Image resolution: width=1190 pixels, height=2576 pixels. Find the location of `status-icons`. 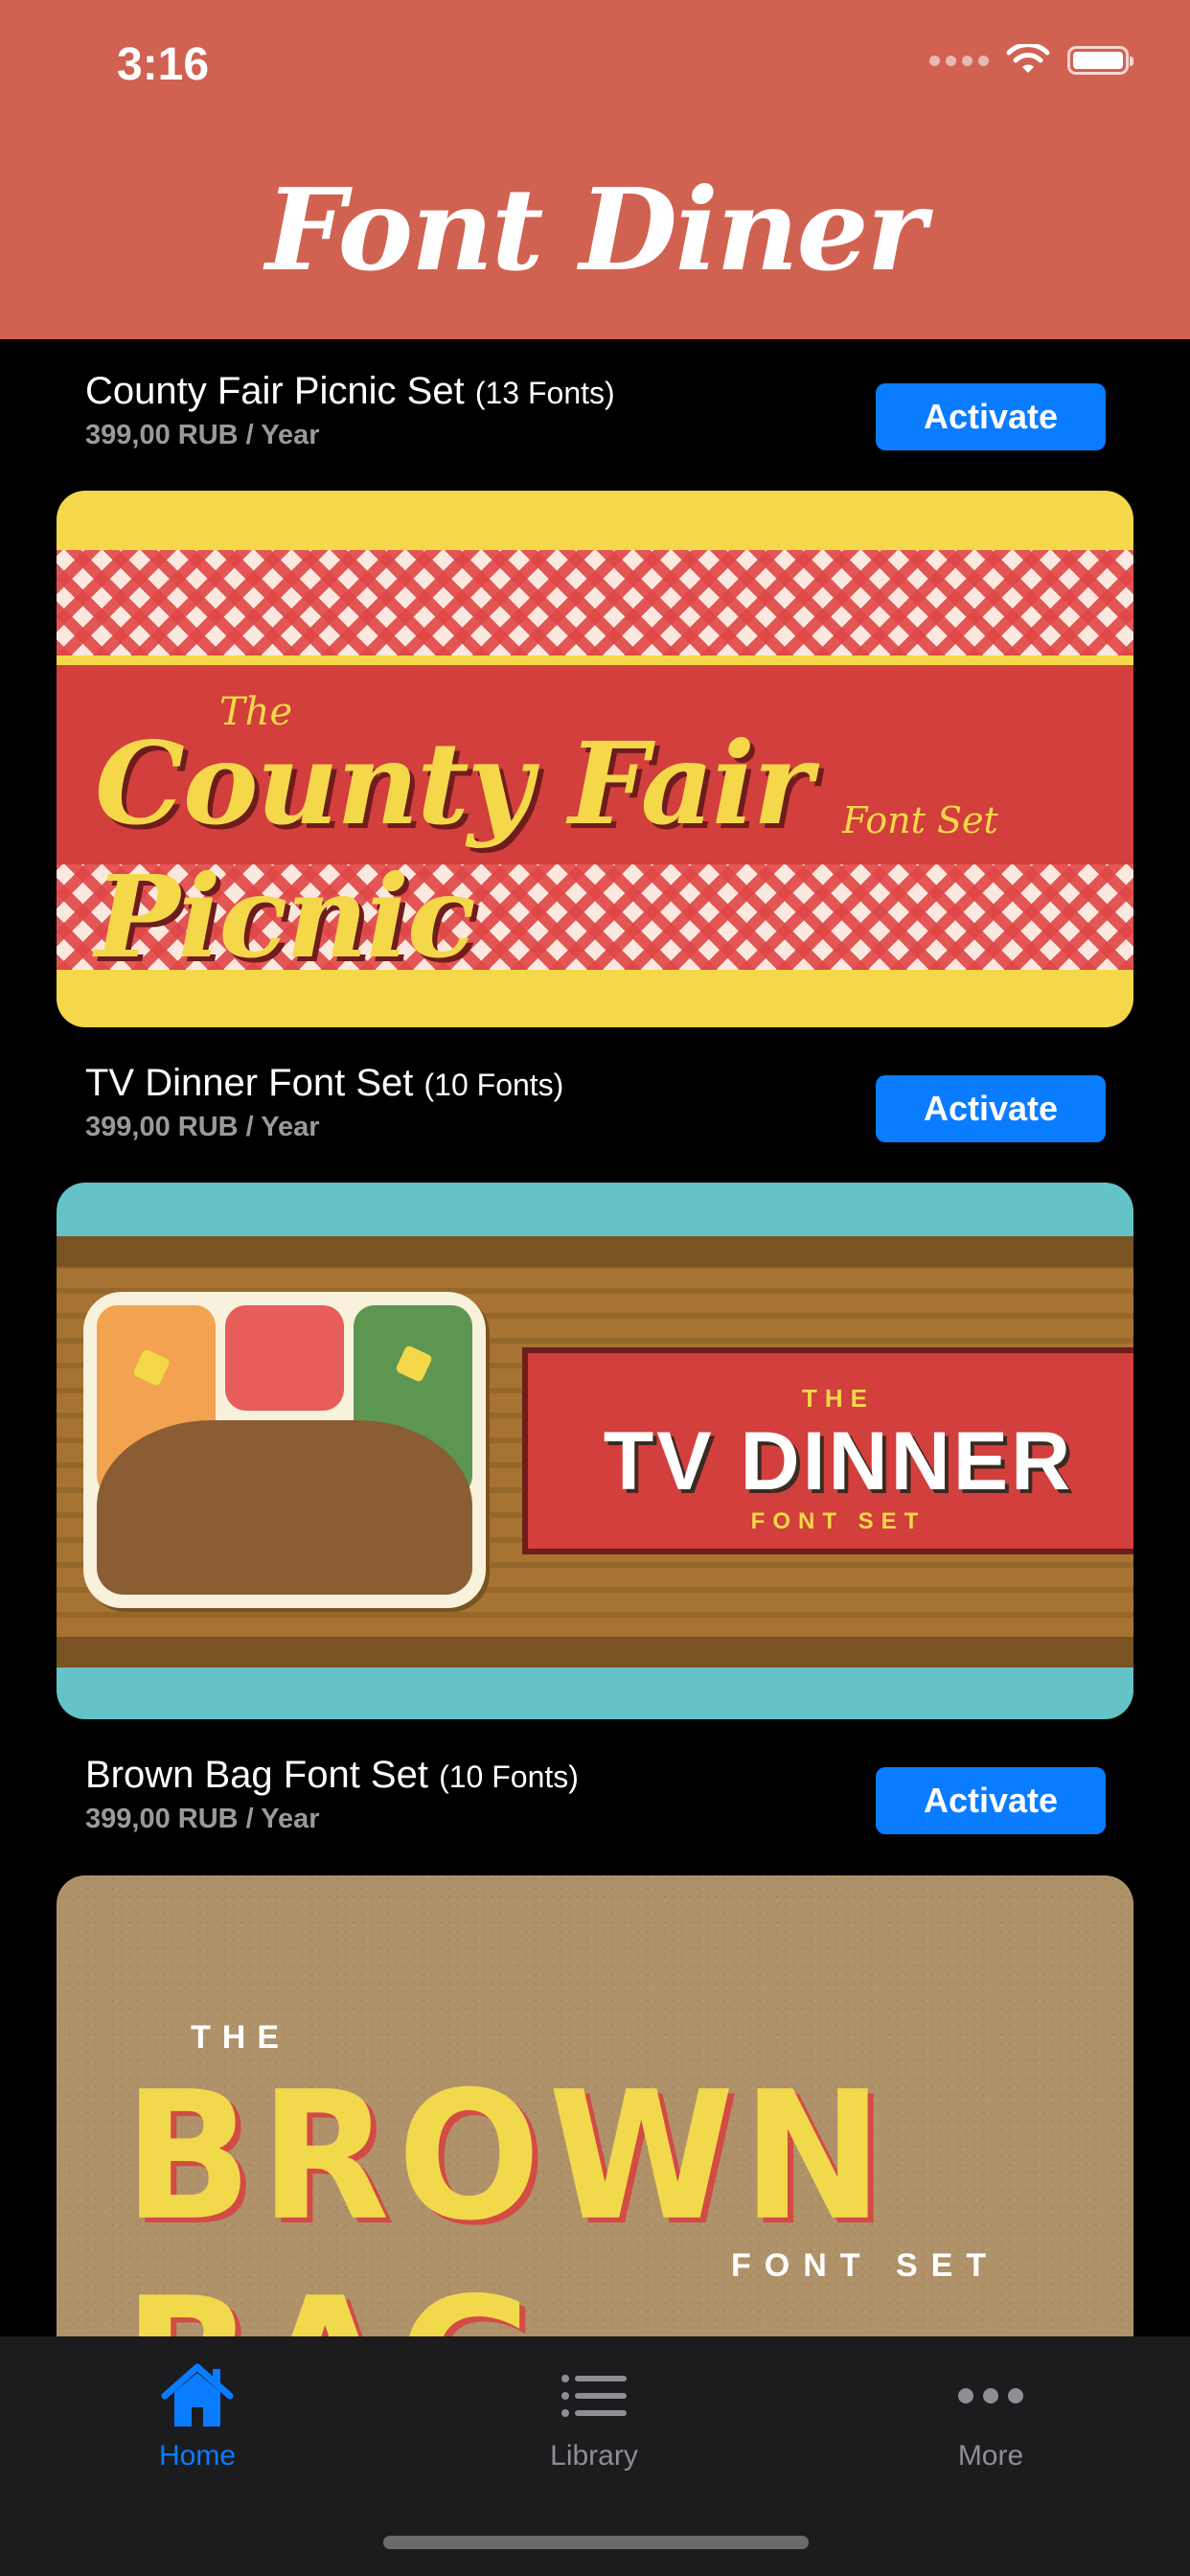

status-icons is located at coordinates (1031, 60).